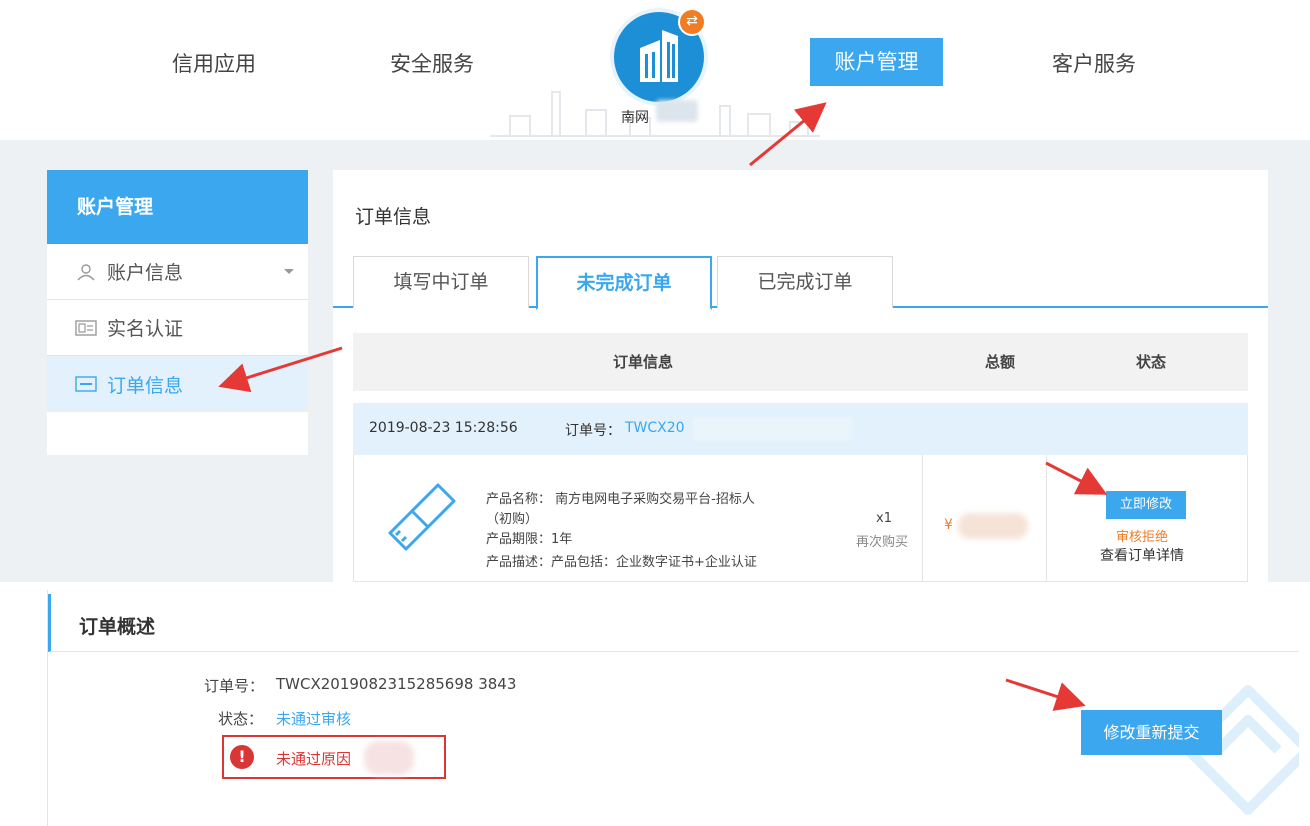  What do you see at coordinates (643, 362) in the screenshot?
I see `column-header-order-info: 订单信息` at bounding box center [643, 362].